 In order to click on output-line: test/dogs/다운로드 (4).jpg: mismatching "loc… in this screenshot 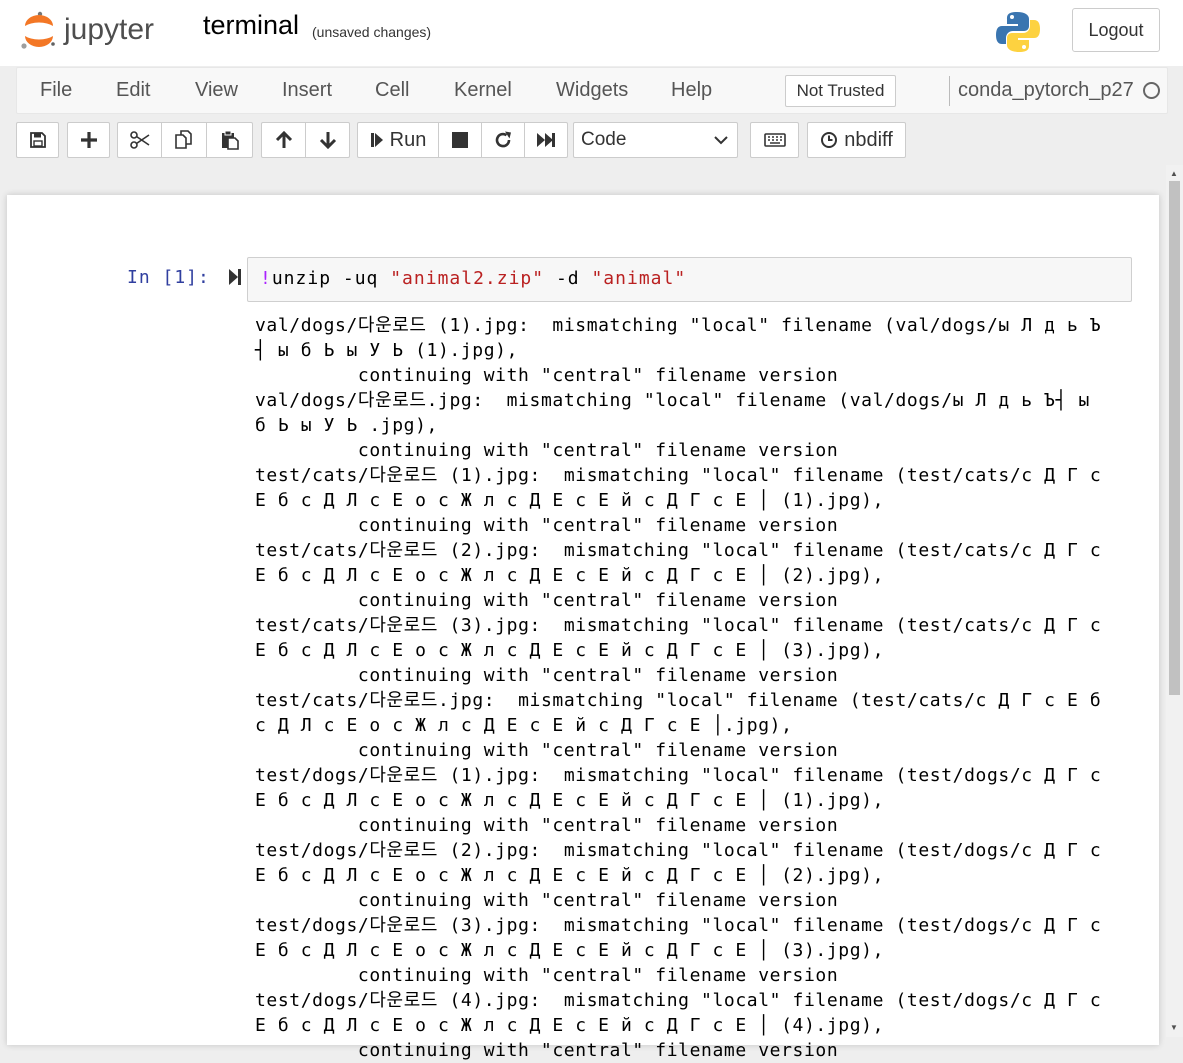, I will do `click(678, 1000)`.